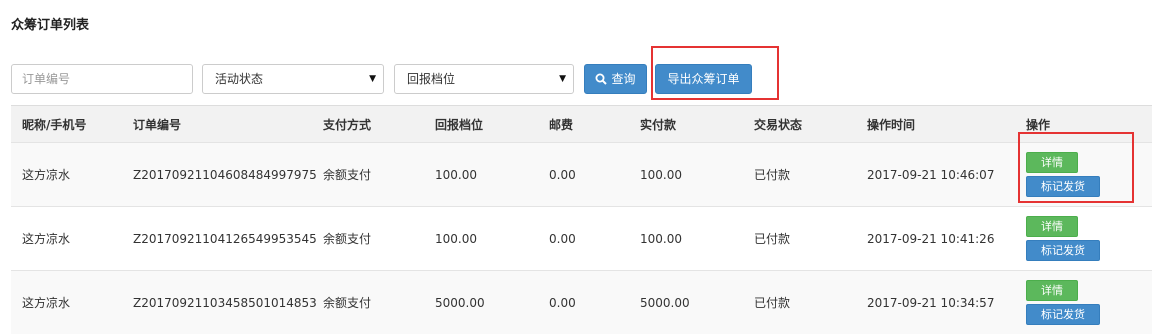 Image resolution: width=1152 pixels, height=336 pixels. I want to click on reward-tier-select: 回报档位 ▼, so click(484, 79).